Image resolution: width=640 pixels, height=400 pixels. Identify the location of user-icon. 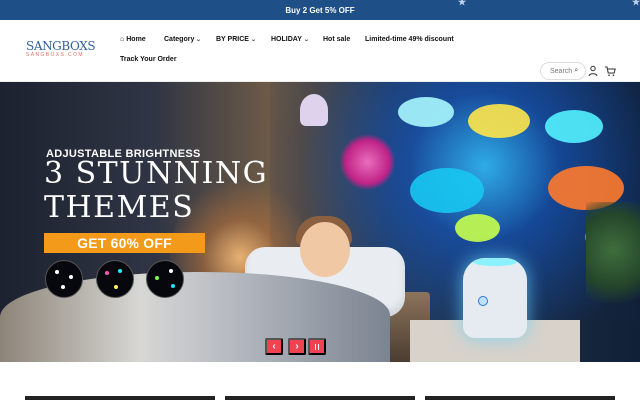
(593, 70).